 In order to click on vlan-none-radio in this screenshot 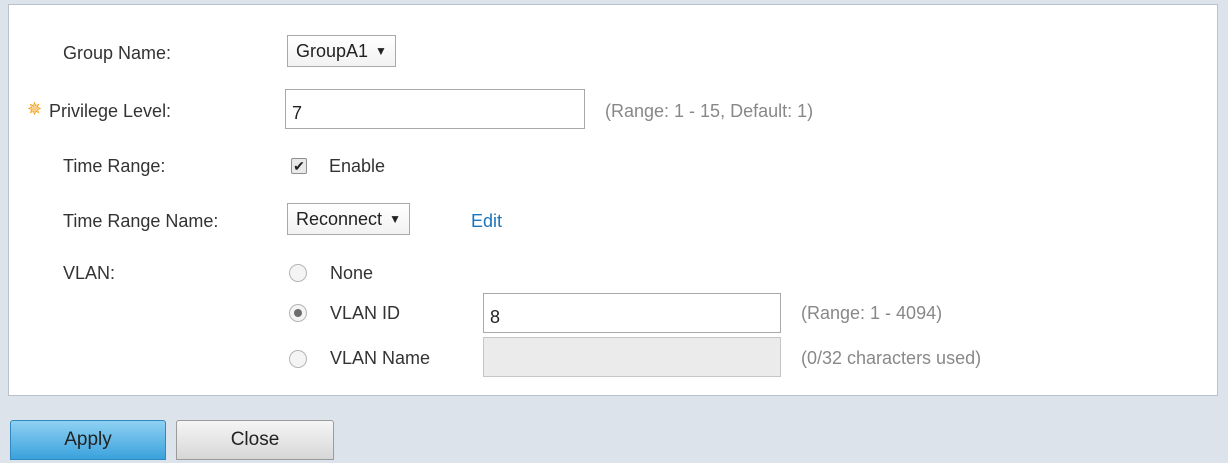, I will do `click(298, 273)`.